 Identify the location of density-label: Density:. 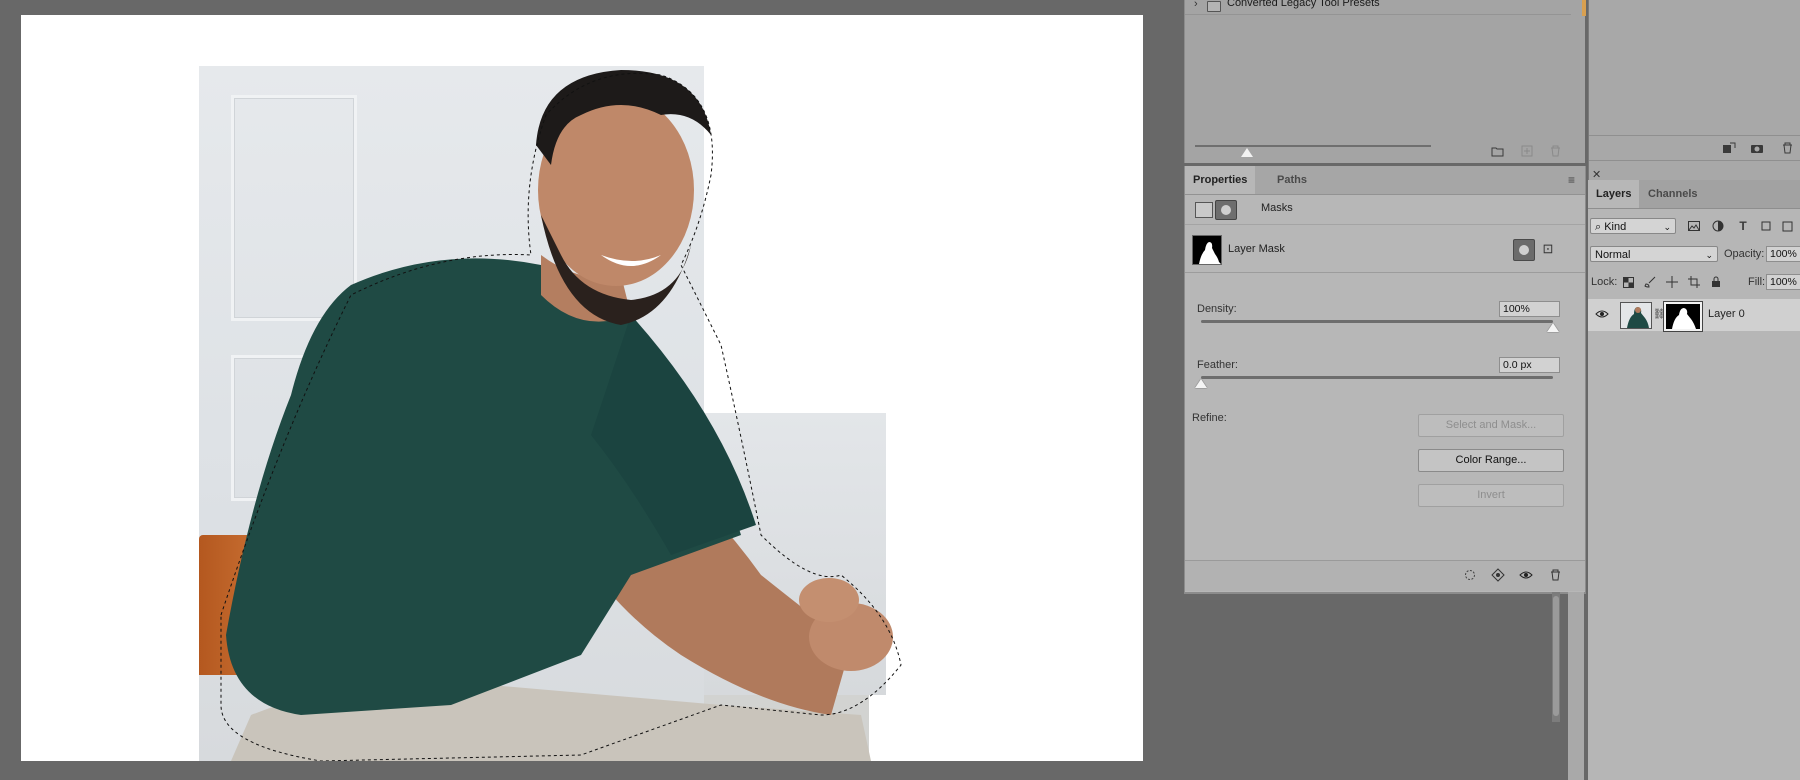
(1217, 309).